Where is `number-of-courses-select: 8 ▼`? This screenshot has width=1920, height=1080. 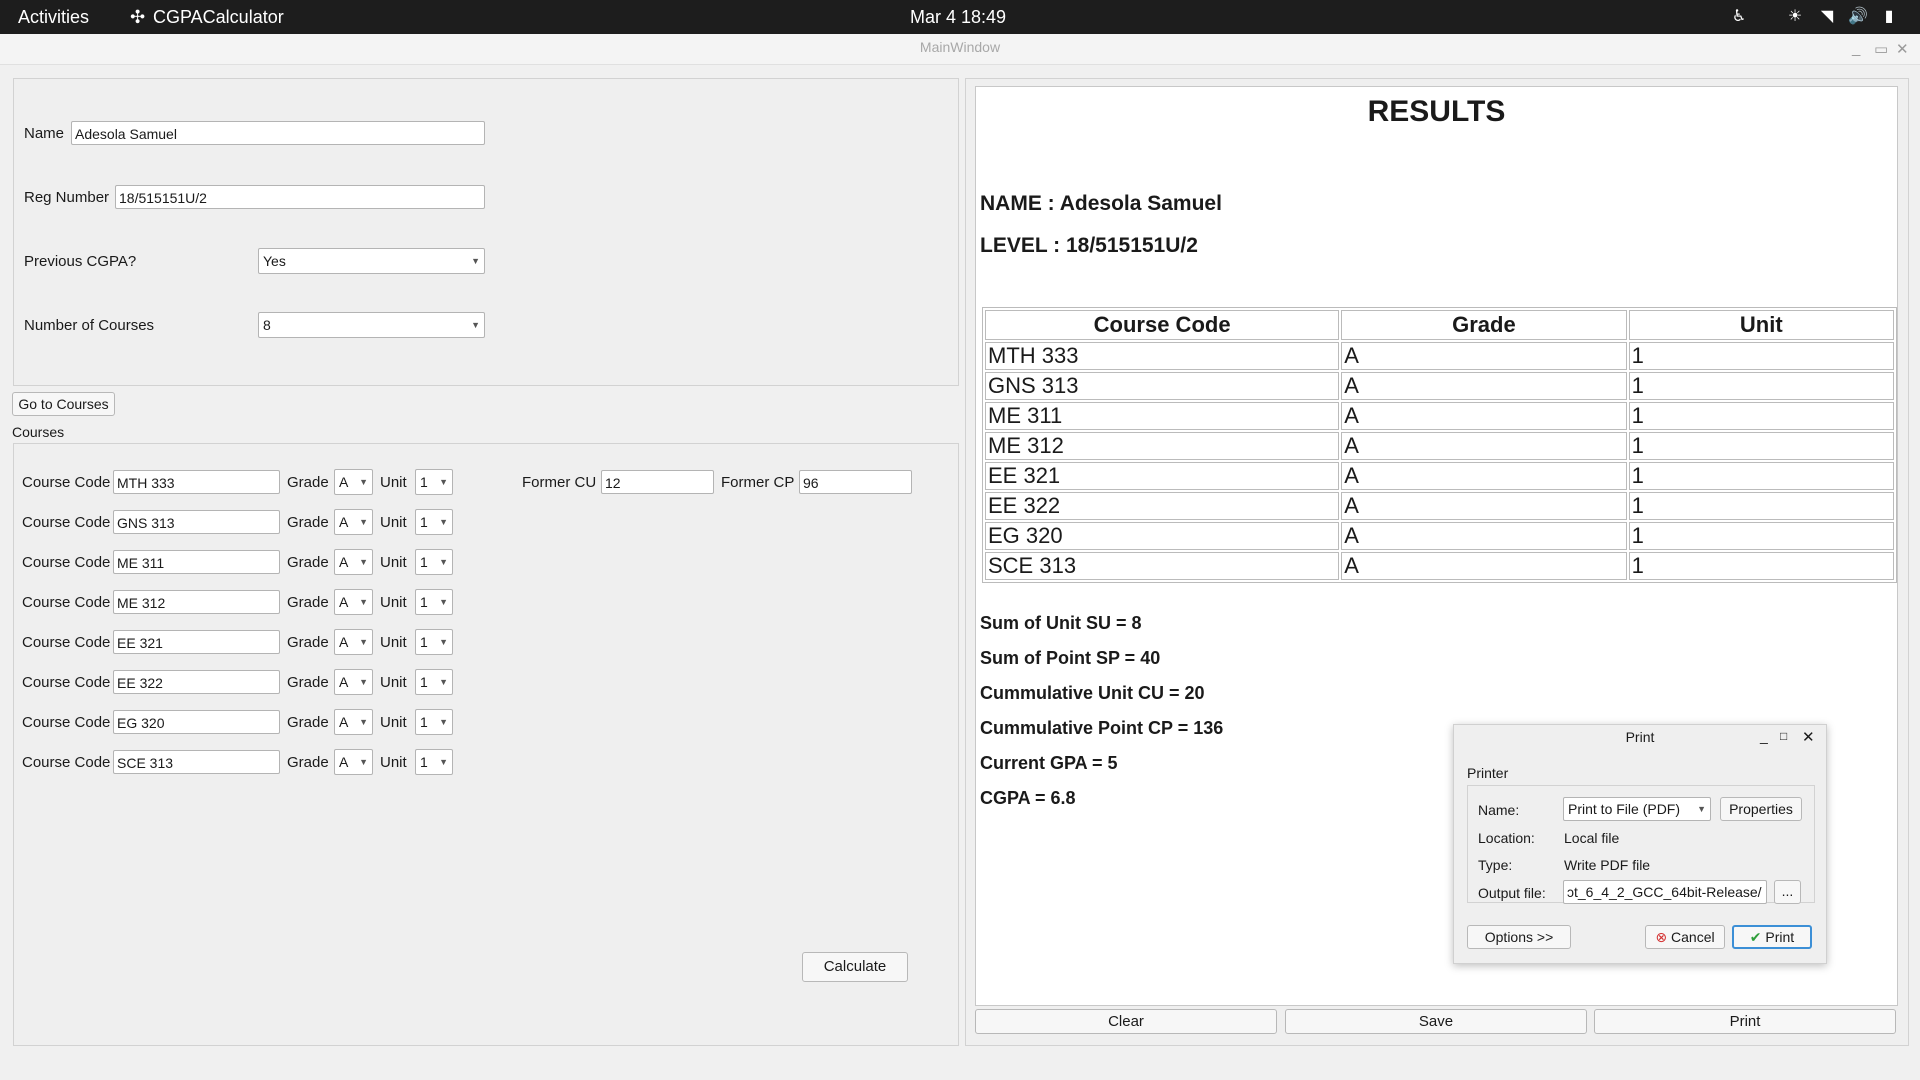 number-of-courses-select: 8 ▼ is located at coordinates (371, 325).